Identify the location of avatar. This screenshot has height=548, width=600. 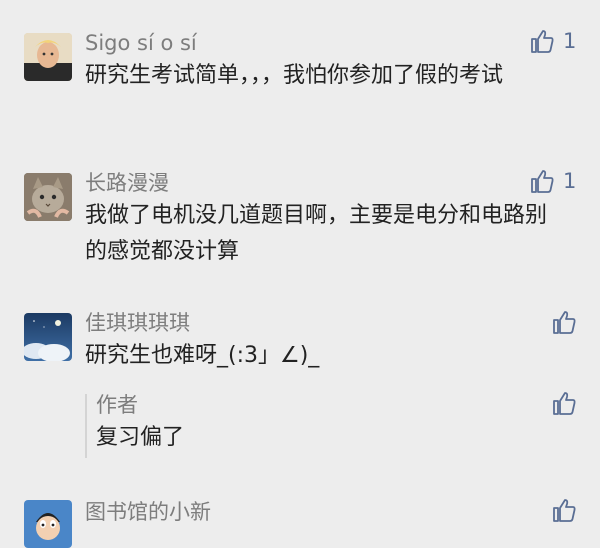
(48, 524).